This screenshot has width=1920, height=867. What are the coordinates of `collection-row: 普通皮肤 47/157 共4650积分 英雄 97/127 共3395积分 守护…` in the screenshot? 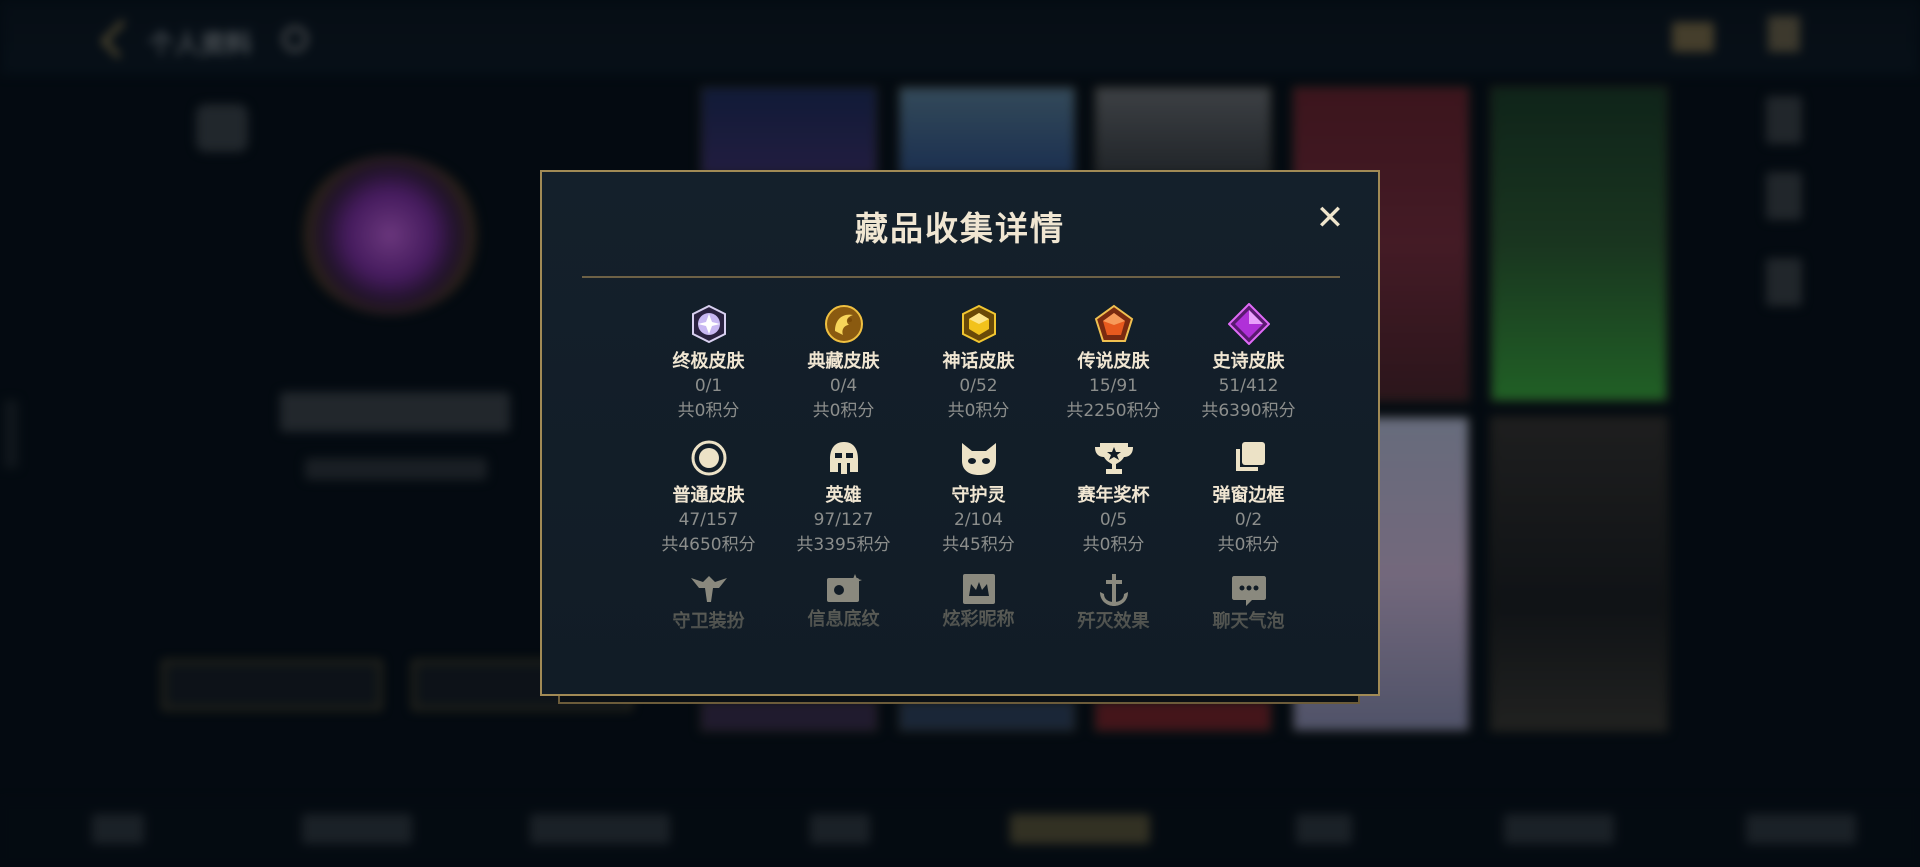 It's located at (978, 501).